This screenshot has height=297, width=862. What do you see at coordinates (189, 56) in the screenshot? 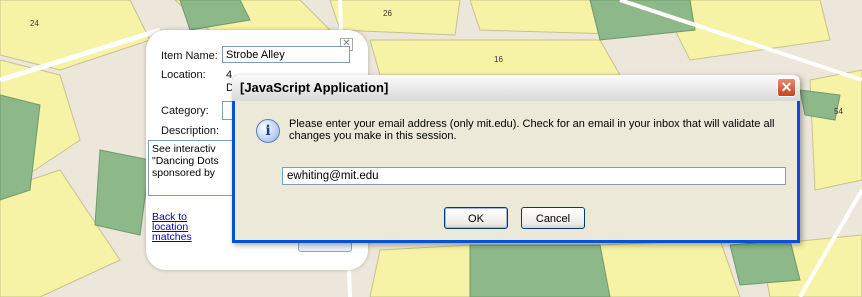
I see `item-name-label: Item Name:` at bounding box center [189, 56].